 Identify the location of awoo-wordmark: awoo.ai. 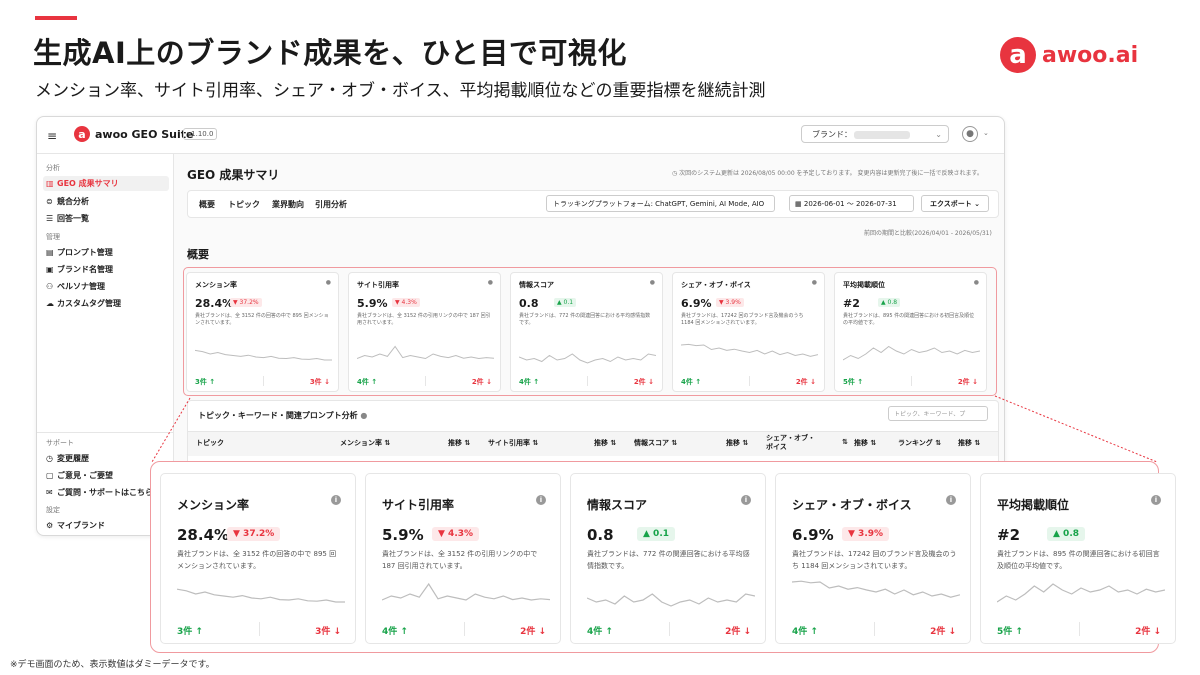
(1090, 55).